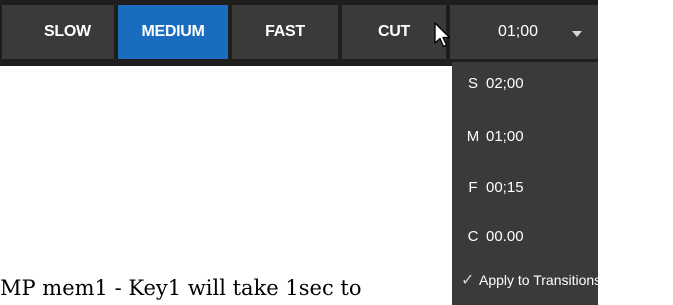  I want to click on checkmark-icon: ✓, so click(468, 280).